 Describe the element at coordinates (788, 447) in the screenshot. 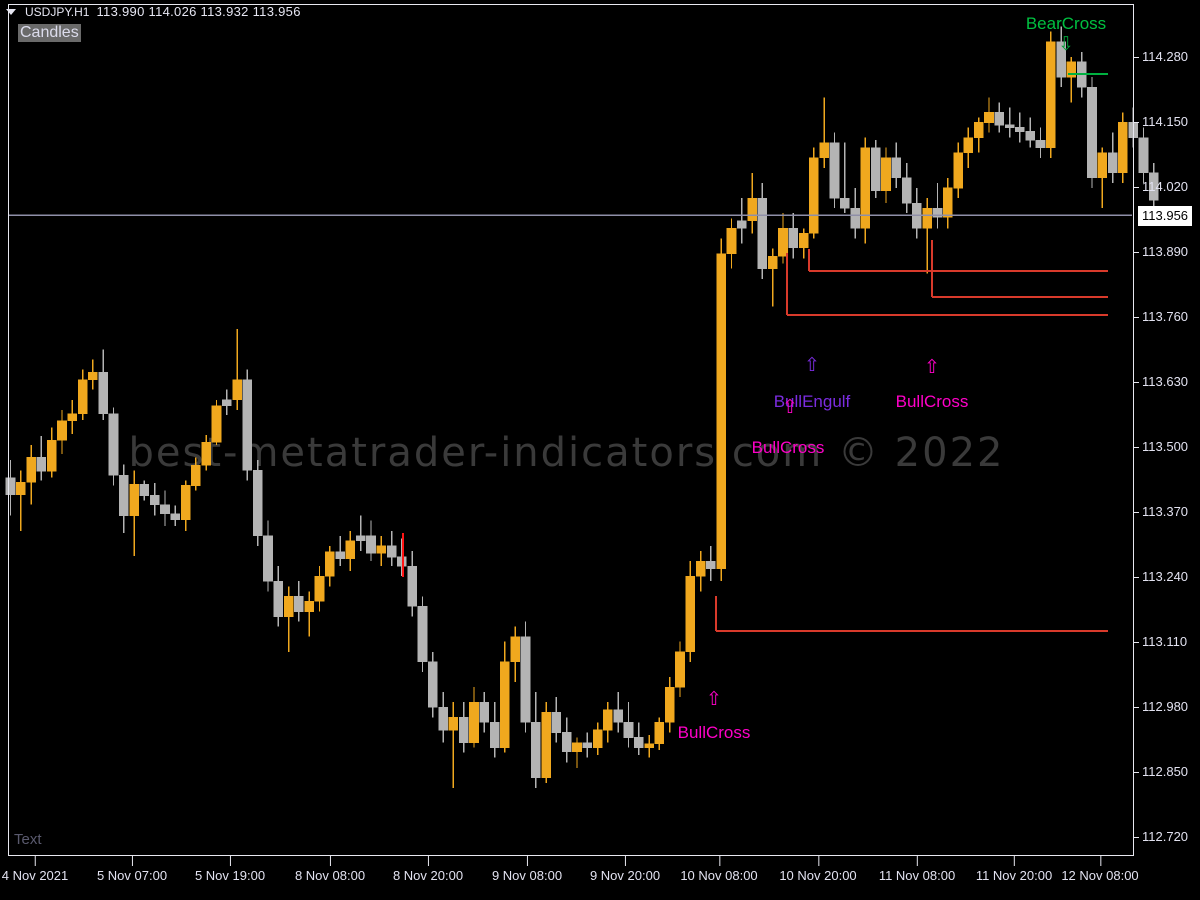

I see `bull-cross-label-mid: BullCross` at that location.